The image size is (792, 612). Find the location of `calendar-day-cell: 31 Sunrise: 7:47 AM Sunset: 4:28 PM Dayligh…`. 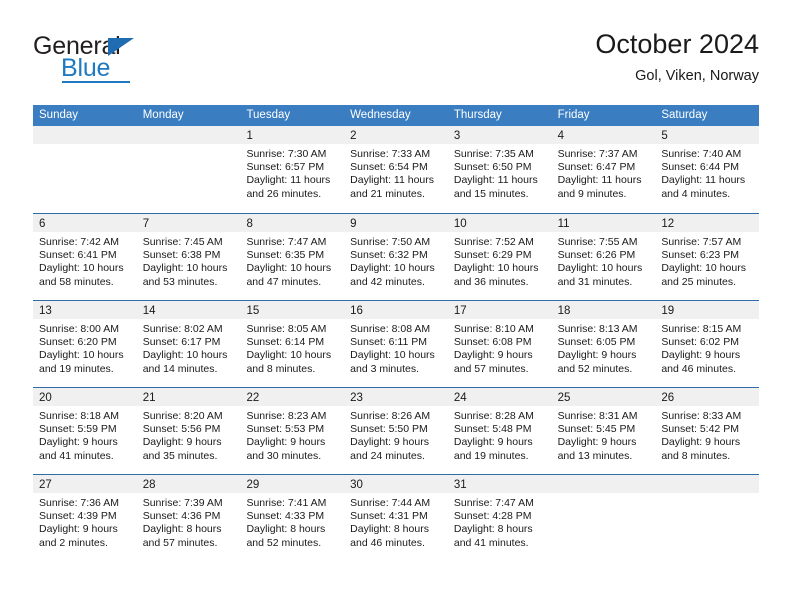

calendar-day-cell: 31 Sunrise: 7:47 AM Sunset: 4:28 PM Dayligh… is located at coordinates (499, 518).